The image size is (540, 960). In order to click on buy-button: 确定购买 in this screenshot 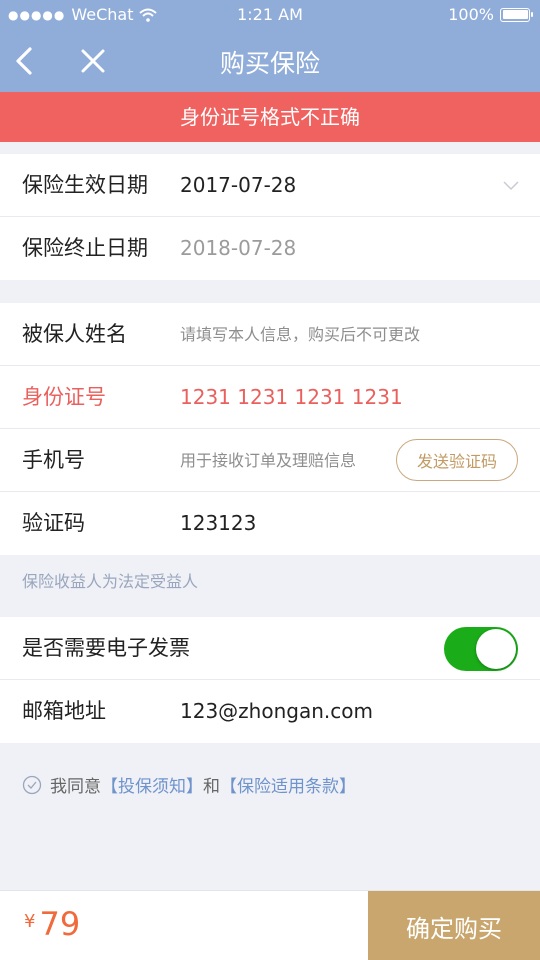, I will do `click(454, 925)`.